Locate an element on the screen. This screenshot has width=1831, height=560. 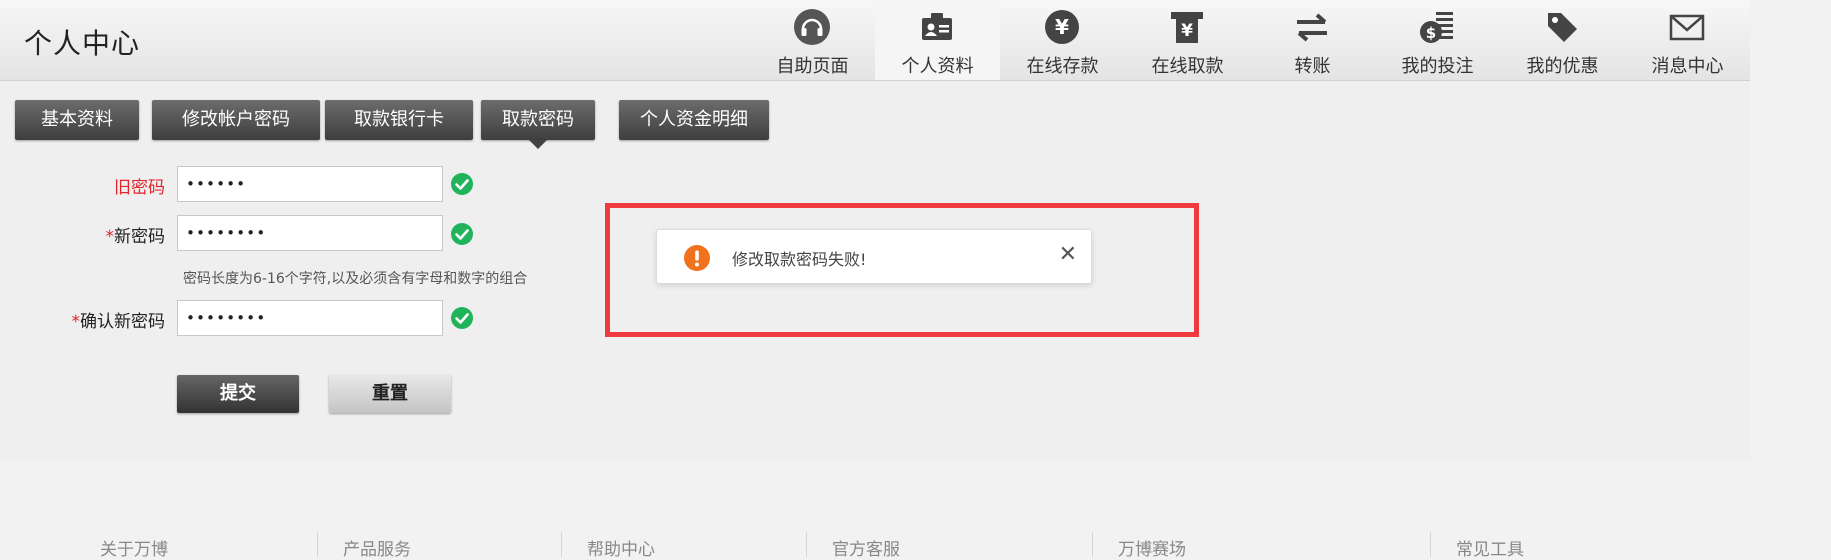
nav-item-self-service: 自助页面 is located at coordinates (812, 40).